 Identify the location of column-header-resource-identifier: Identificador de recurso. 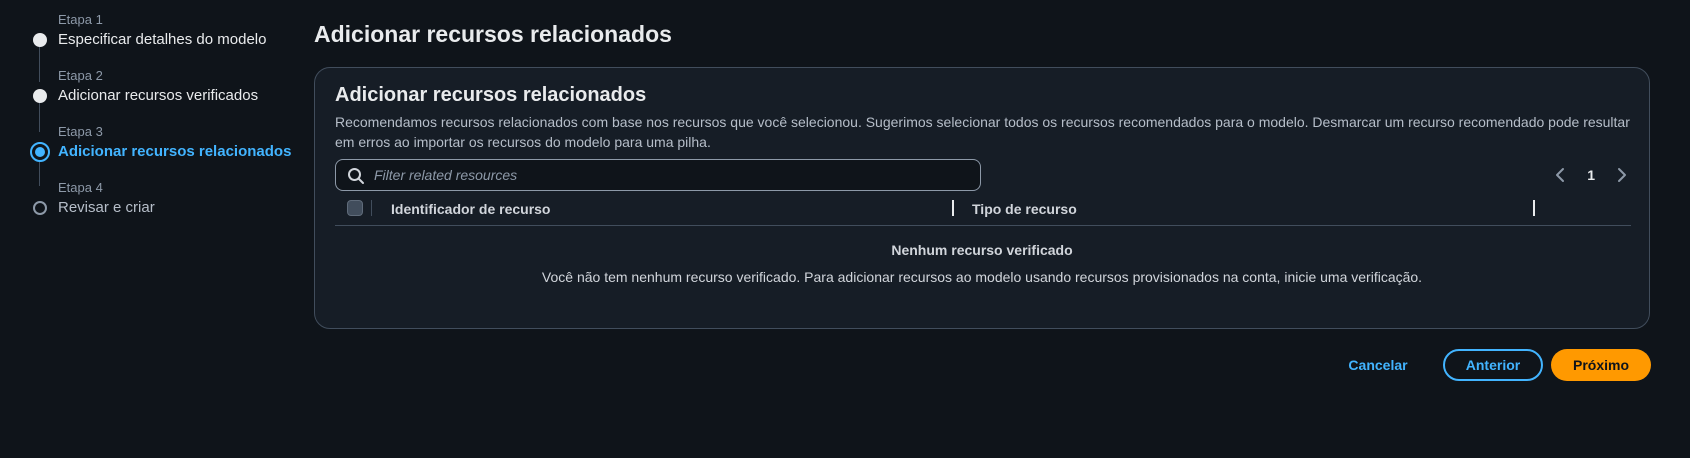
(470, 209).